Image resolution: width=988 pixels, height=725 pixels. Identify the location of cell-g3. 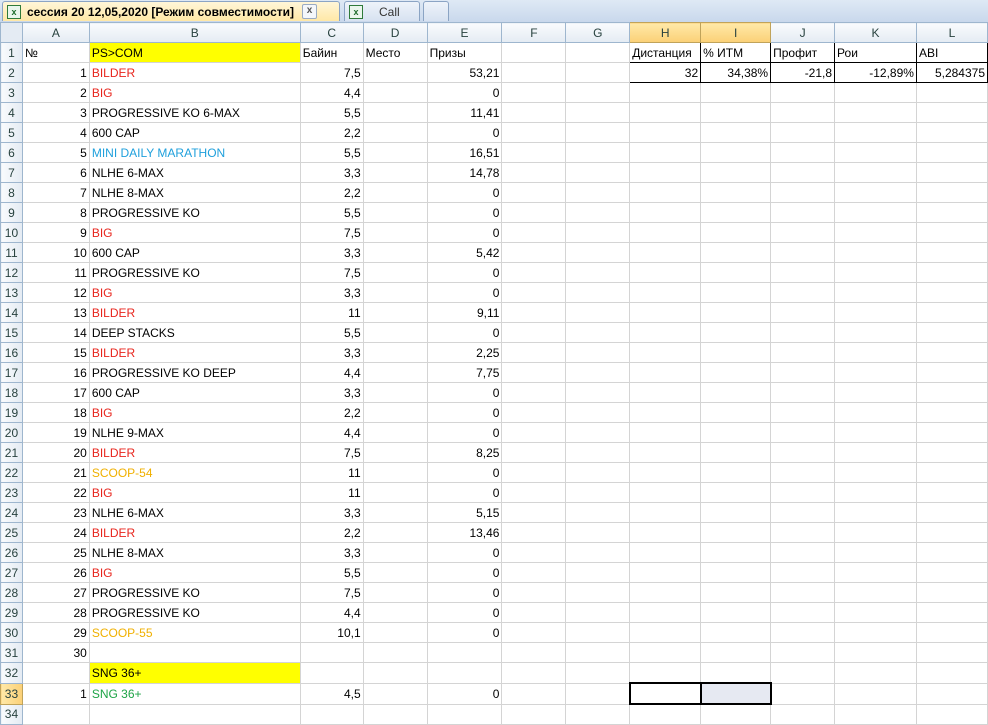
(598, 92).